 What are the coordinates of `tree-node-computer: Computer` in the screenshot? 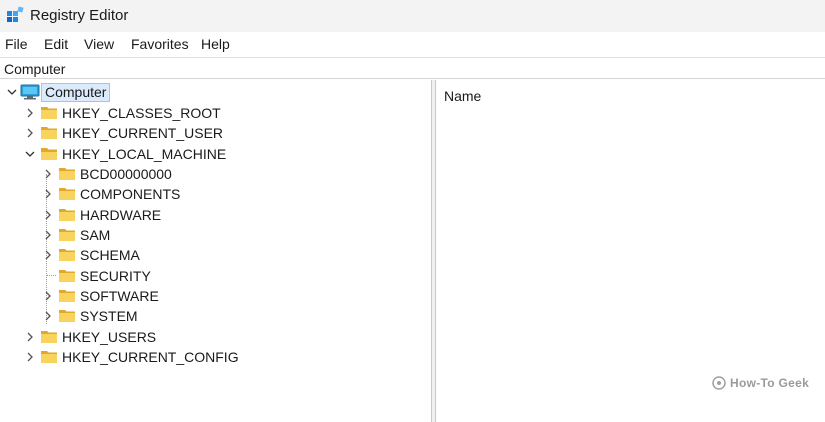 It's located at (100, 92).